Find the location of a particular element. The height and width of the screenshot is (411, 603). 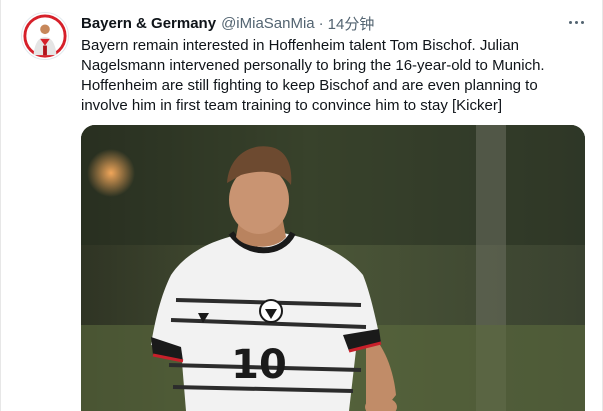

display-name: Bayern & Germany is located at coordinates (148, 23).